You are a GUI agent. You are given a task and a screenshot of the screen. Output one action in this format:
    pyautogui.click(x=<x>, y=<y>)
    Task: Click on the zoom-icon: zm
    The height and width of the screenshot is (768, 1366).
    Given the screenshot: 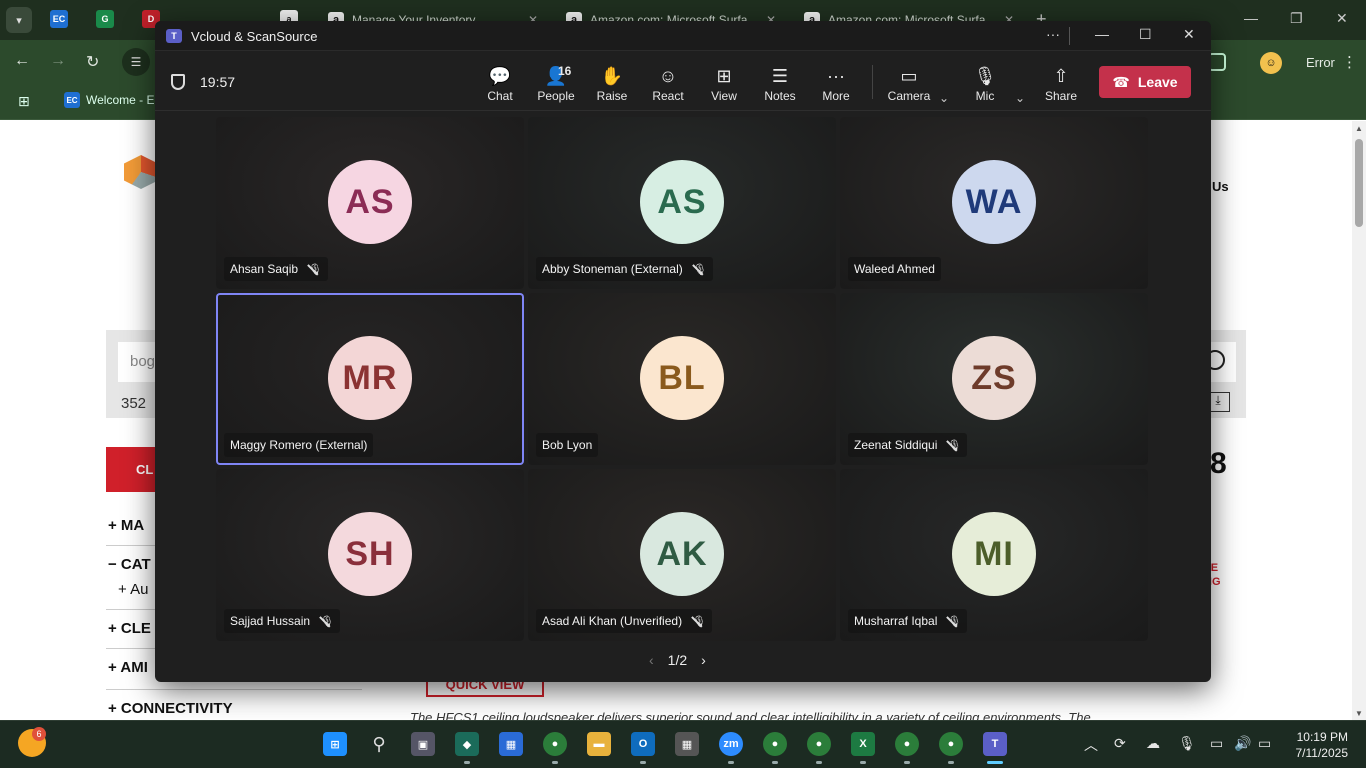 What is the action you would take?
    pyautogui.click(x=731, y=744)
    